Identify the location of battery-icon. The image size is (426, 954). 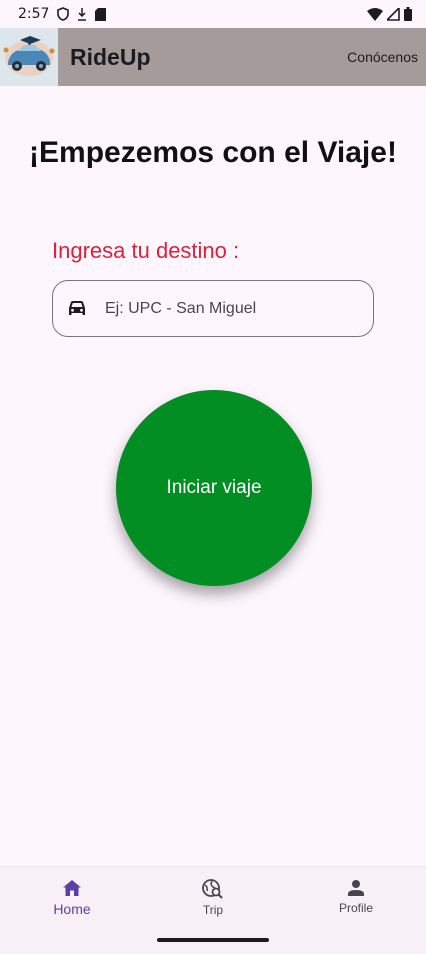
(408, 14).